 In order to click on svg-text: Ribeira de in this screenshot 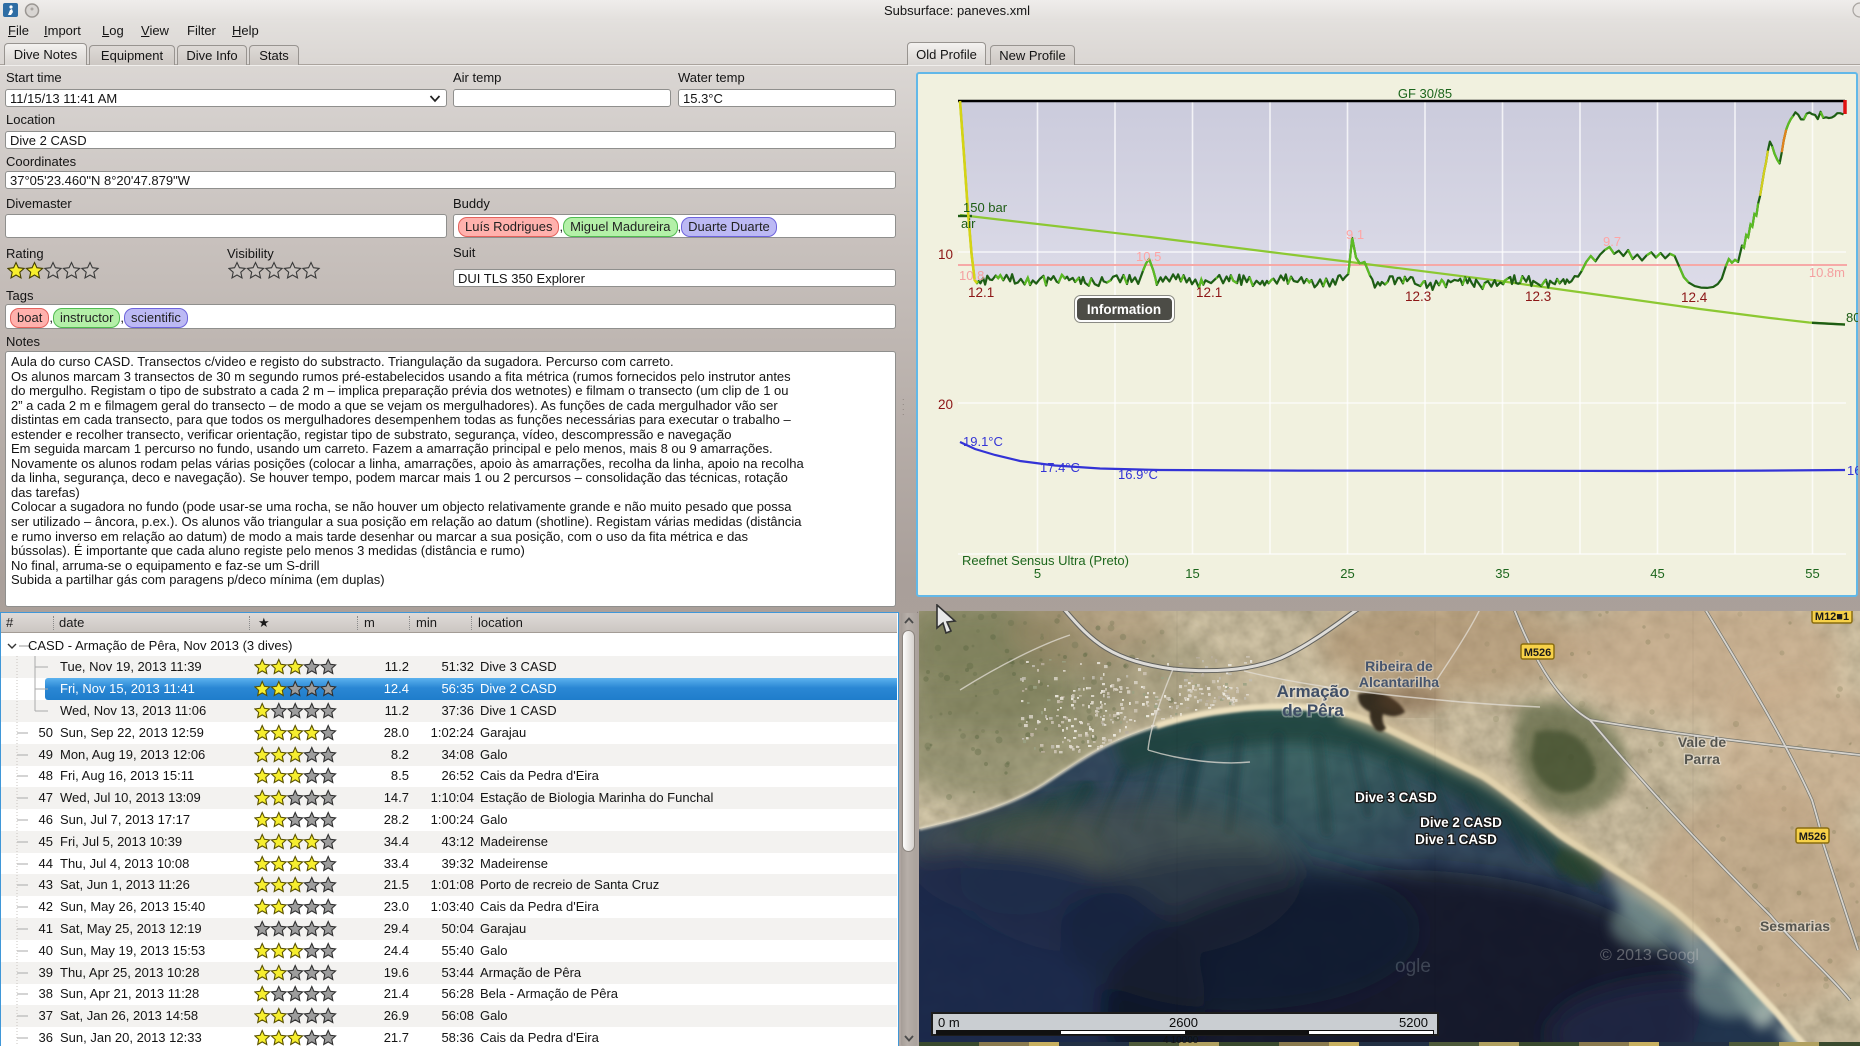, I will do `click(1399, 666)`.